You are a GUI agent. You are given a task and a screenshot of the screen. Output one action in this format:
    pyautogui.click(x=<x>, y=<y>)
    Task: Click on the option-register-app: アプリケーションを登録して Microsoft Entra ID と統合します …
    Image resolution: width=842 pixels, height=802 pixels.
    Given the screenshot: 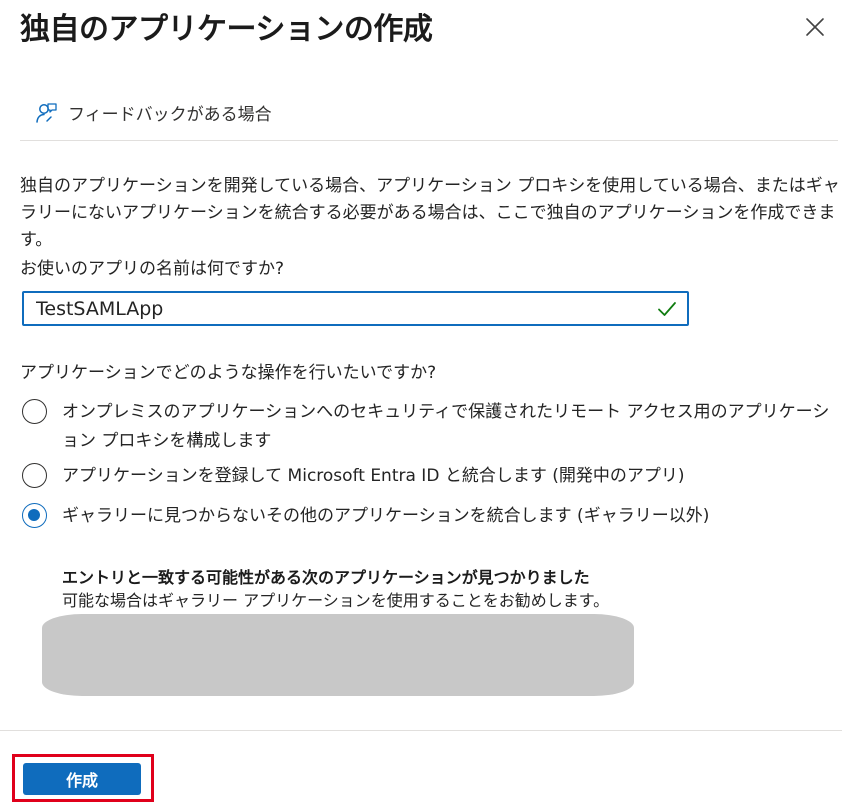 What is the action you would take?
    pyautogui.click(x=353, y=476)
    